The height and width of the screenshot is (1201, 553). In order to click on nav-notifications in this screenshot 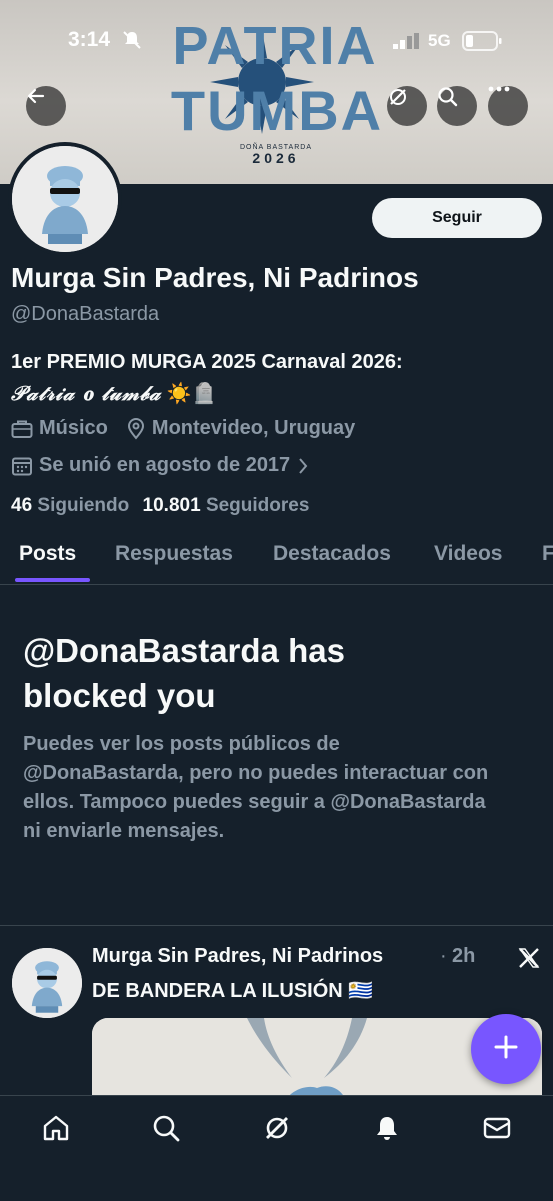, I will do `click(387, 1130)`.